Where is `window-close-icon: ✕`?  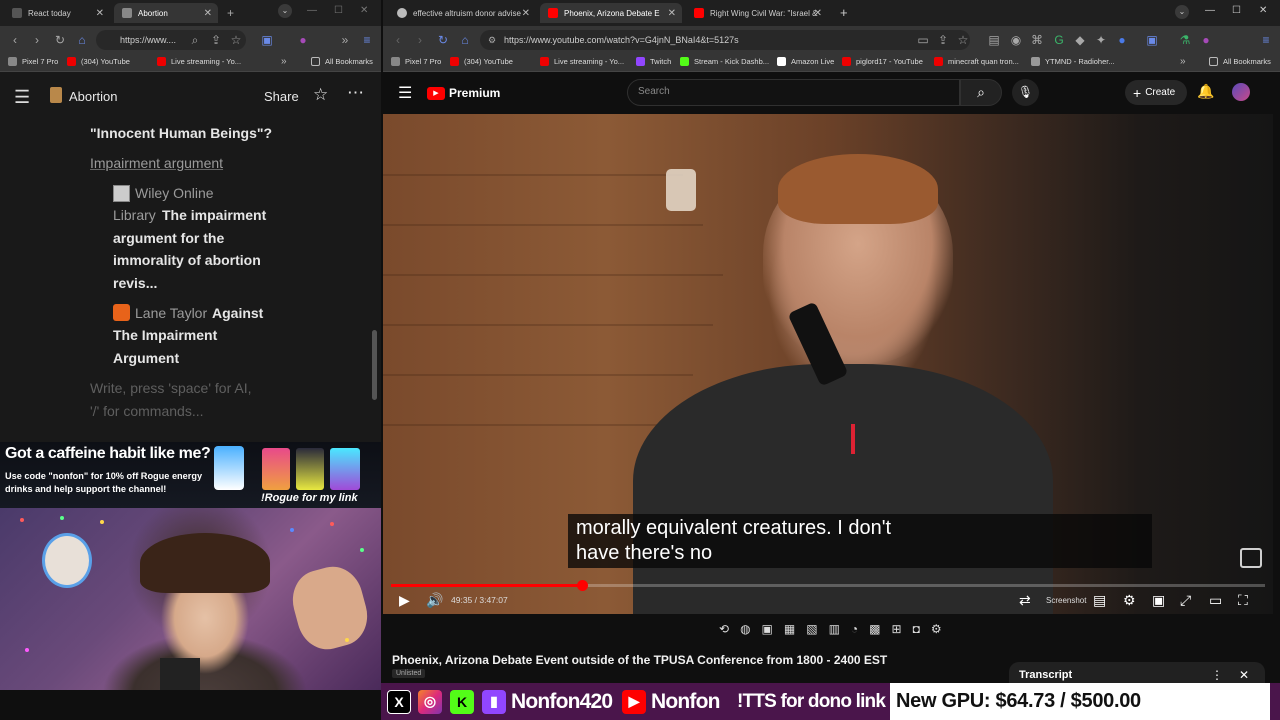
window-close-icon: ✕ is located at coordinates (1263, 10).